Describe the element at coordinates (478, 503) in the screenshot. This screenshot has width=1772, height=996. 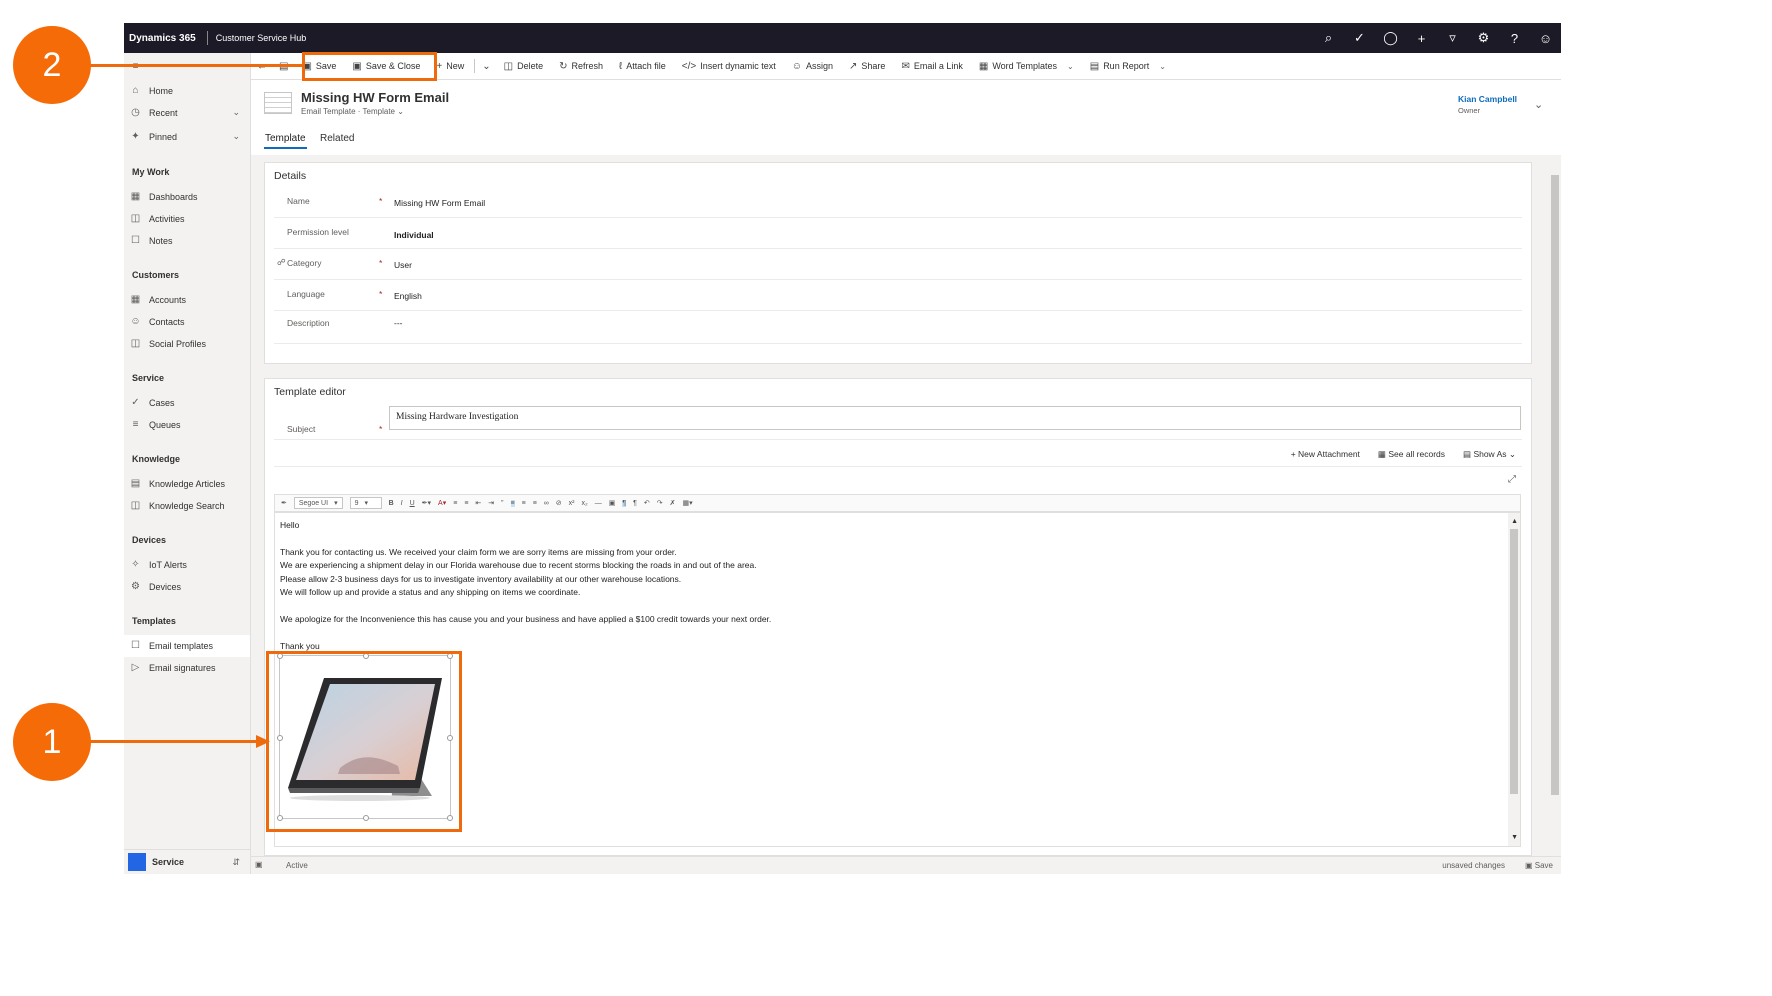
I see `outdent-icon: ⇤` at that location.